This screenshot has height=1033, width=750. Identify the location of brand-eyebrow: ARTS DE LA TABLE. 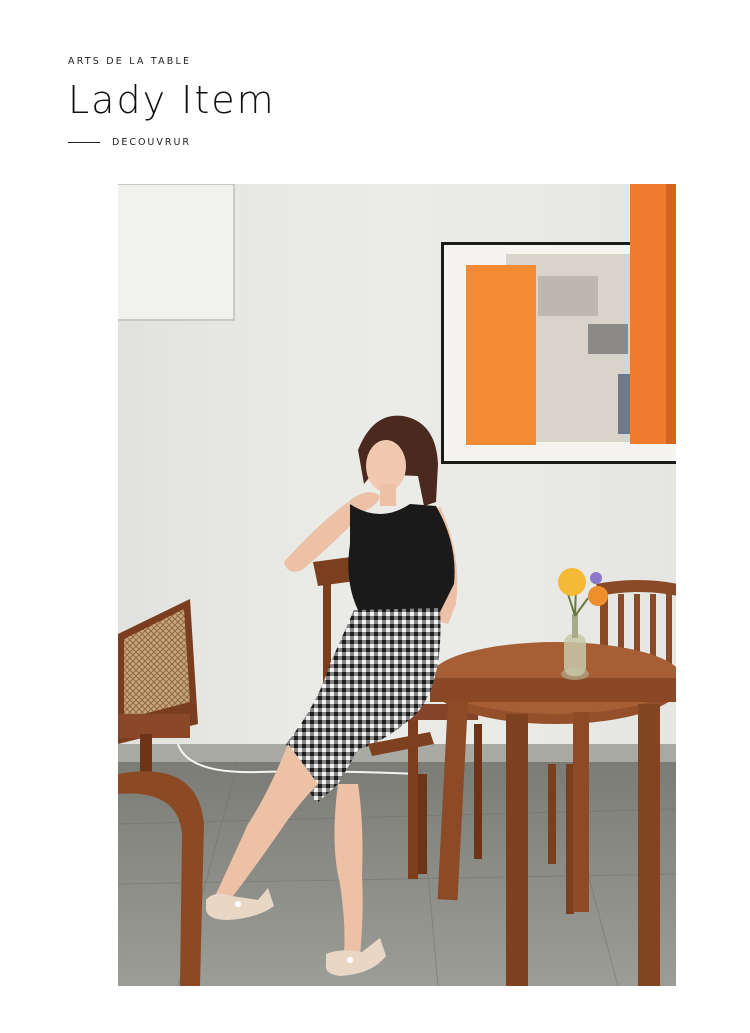
(130, 61).